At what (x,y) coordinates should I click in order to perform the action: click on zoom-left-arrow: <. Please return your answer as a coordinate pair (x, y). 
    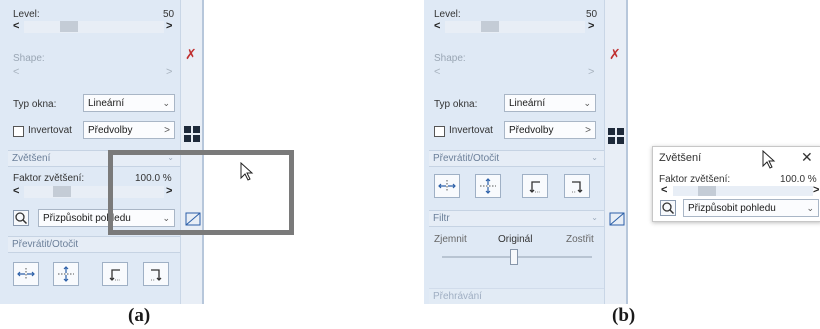
    Looking at the image, I should click on (16, 191).